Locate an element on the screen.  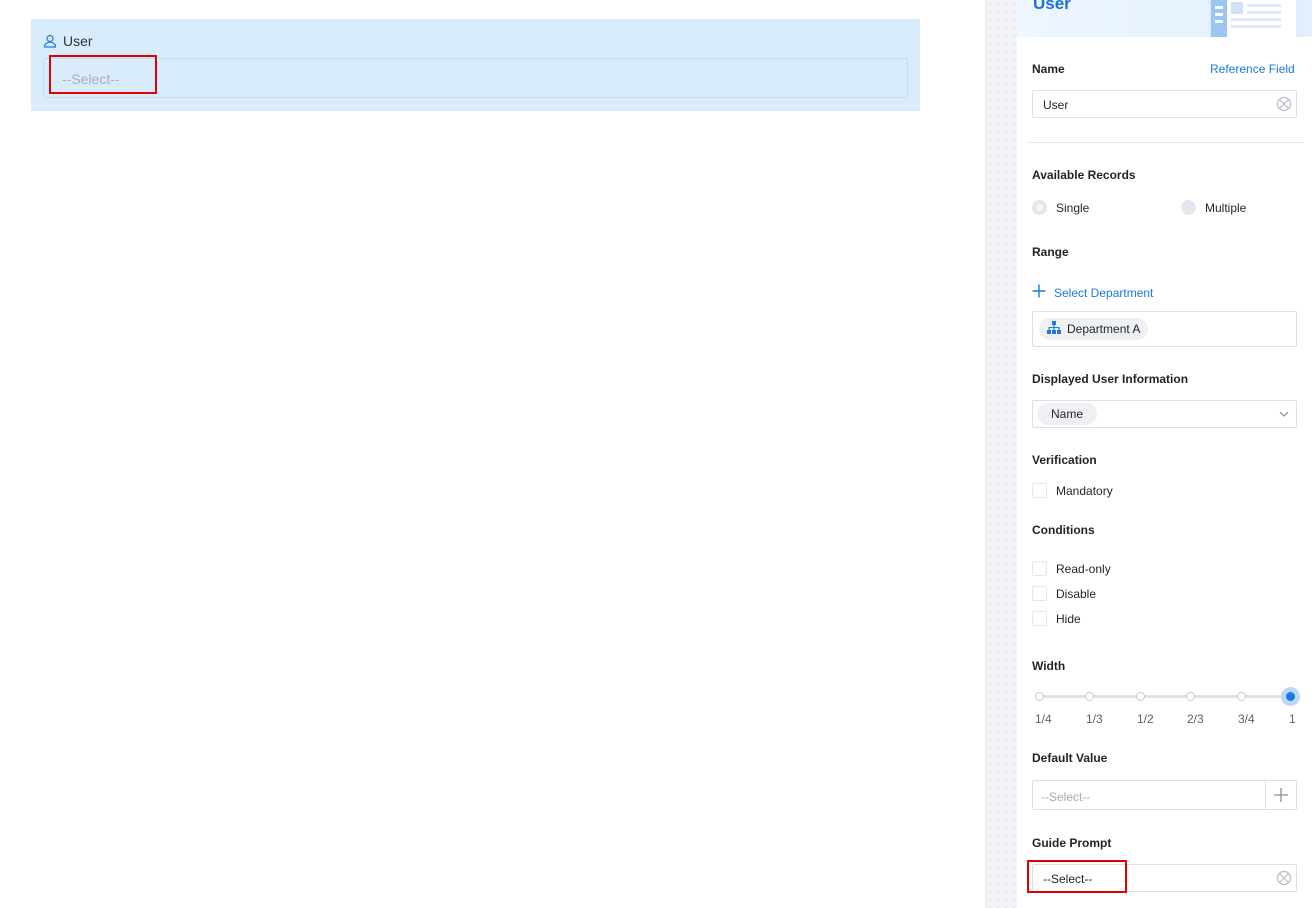
department-list: Department A is located at coordinates (1164, 329).